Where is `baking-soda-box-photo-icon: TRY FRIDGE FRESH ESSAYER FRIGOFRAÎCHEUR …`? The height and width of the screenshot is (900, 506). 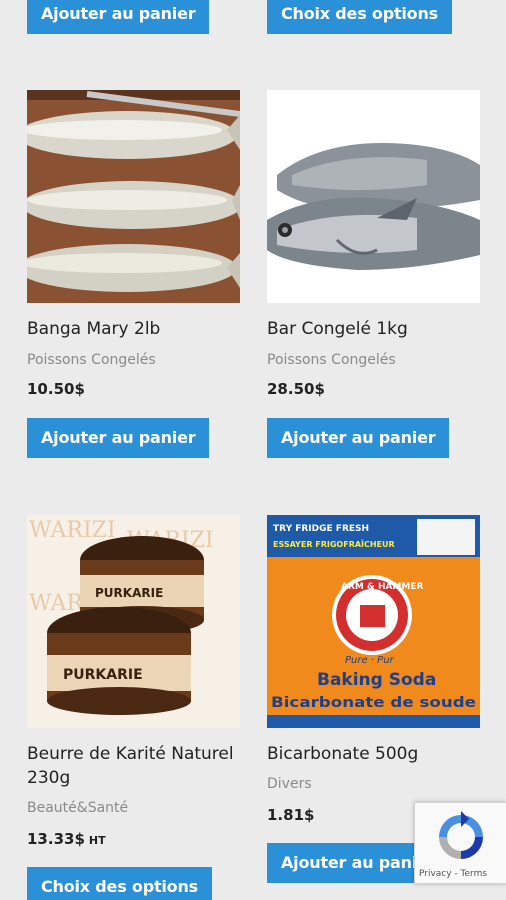 baking-soda-box-photo-icon: TRY FRIDGE FRESH ESSAYER FRIGOFRAÎCHEUR … is located at coordinates (373, 621).